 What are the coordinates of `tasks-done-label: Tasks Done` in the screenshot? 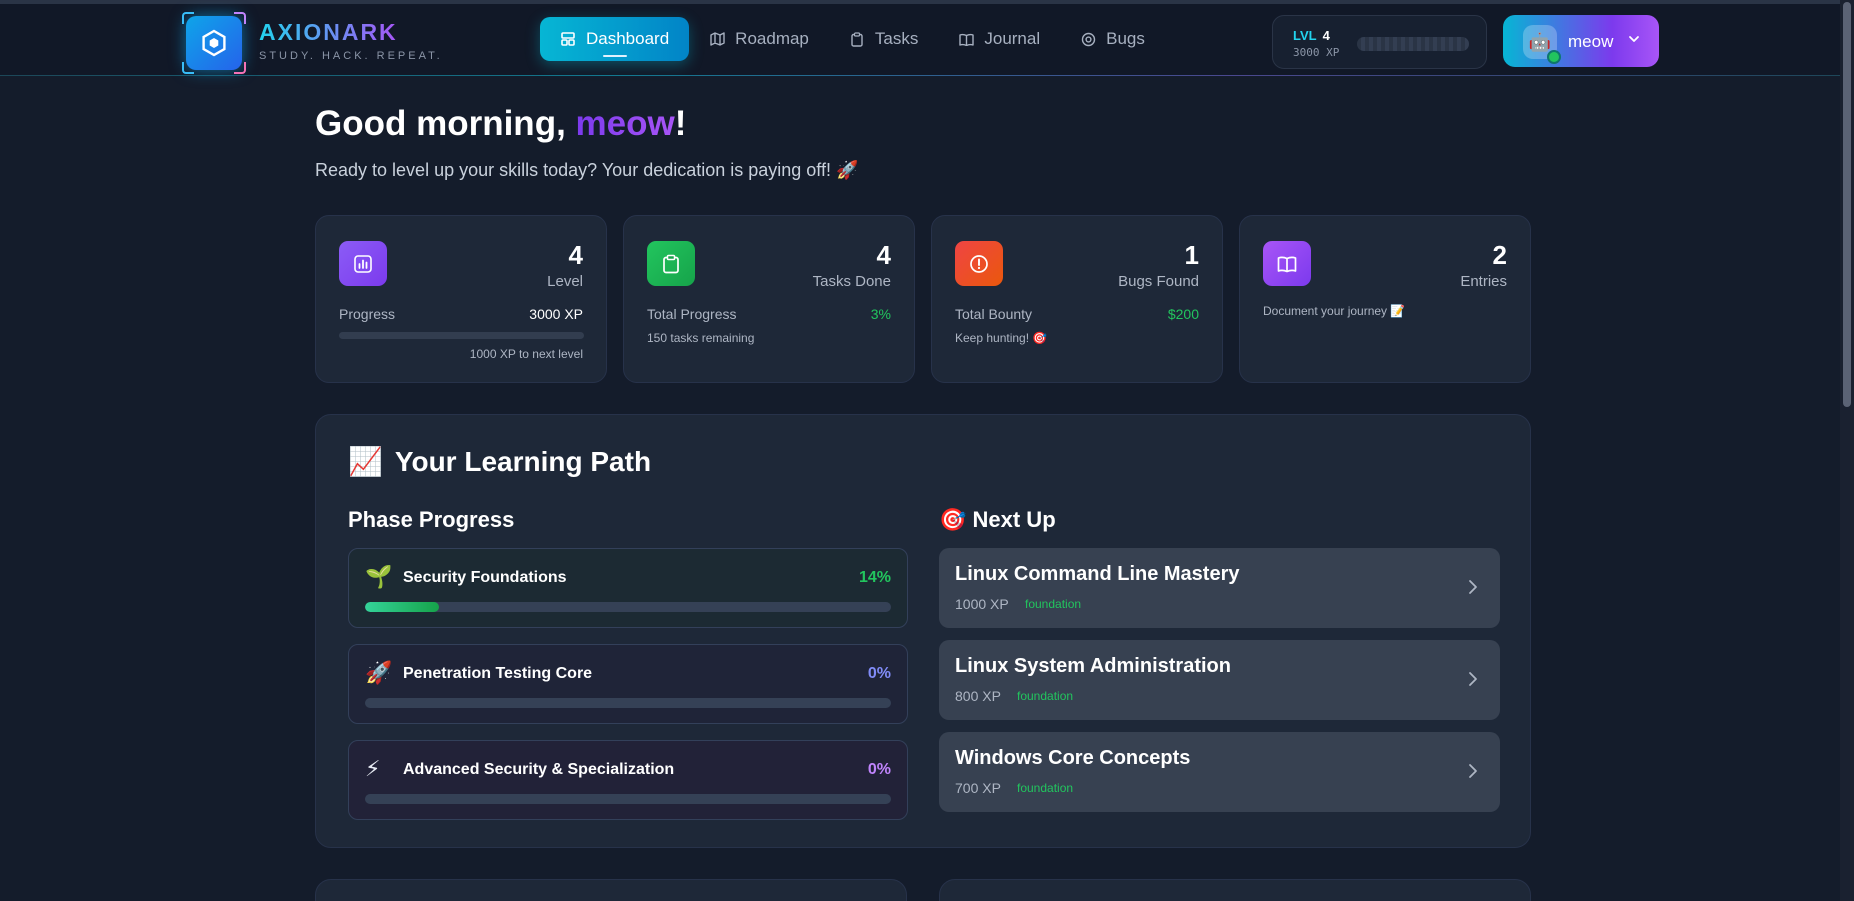 It's located at (851, 281).